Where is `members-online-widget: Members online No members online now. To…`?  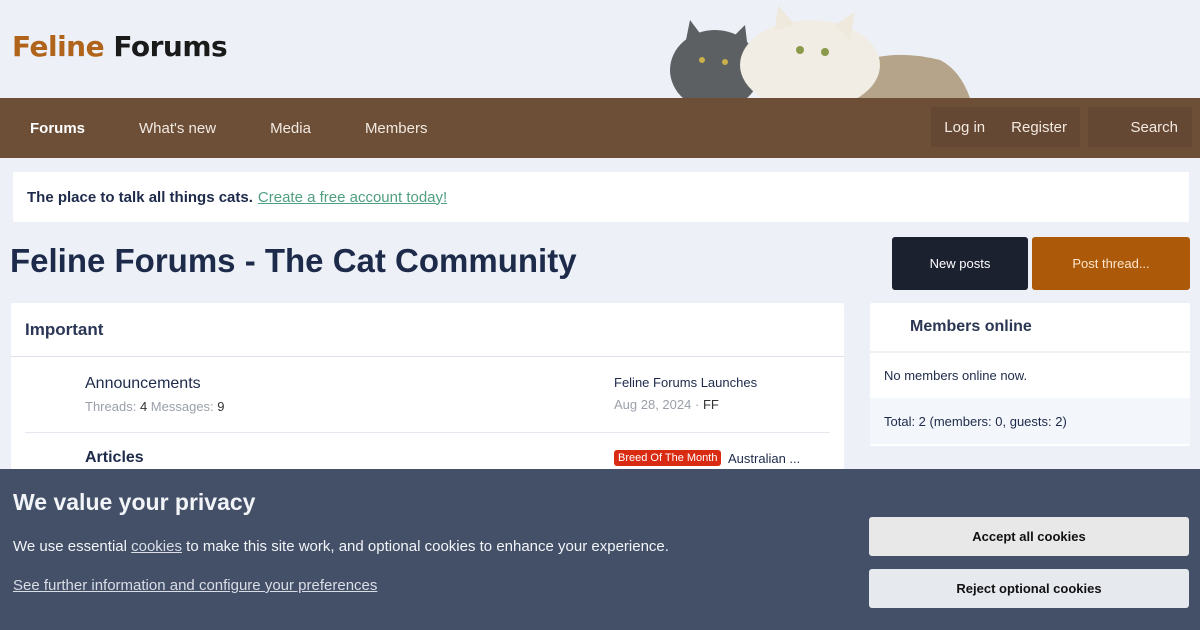
members-online-widget: Members online No members online now. To… is located at coordinates (1030, 374).